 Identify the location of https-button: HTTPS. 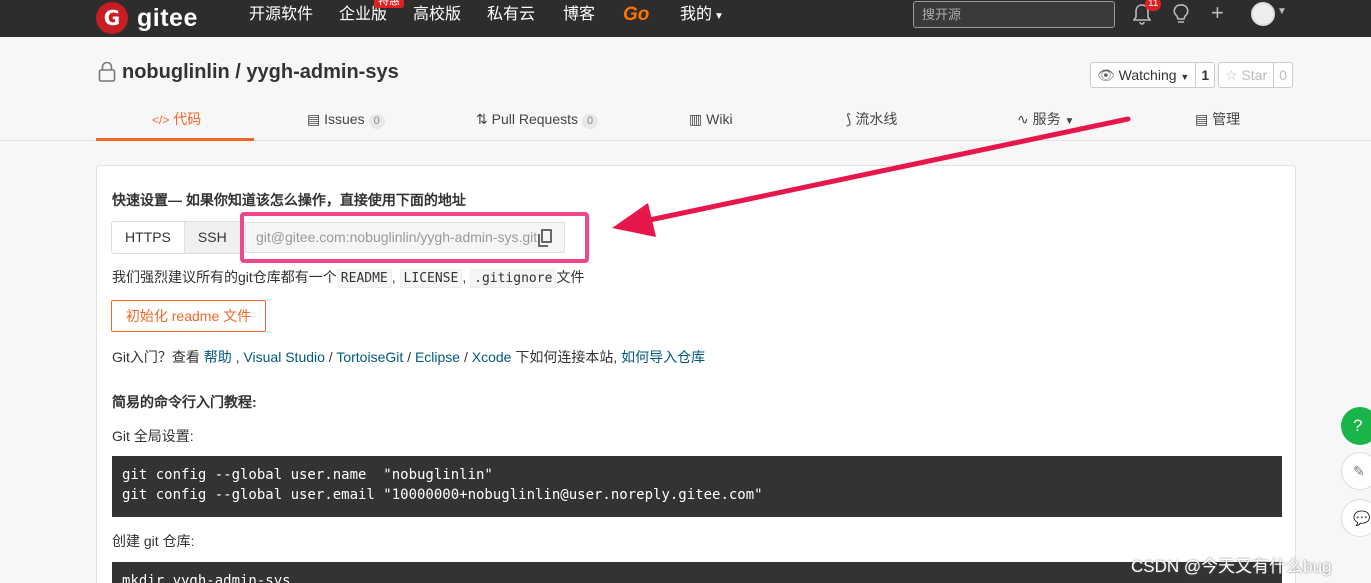
(148, 237).